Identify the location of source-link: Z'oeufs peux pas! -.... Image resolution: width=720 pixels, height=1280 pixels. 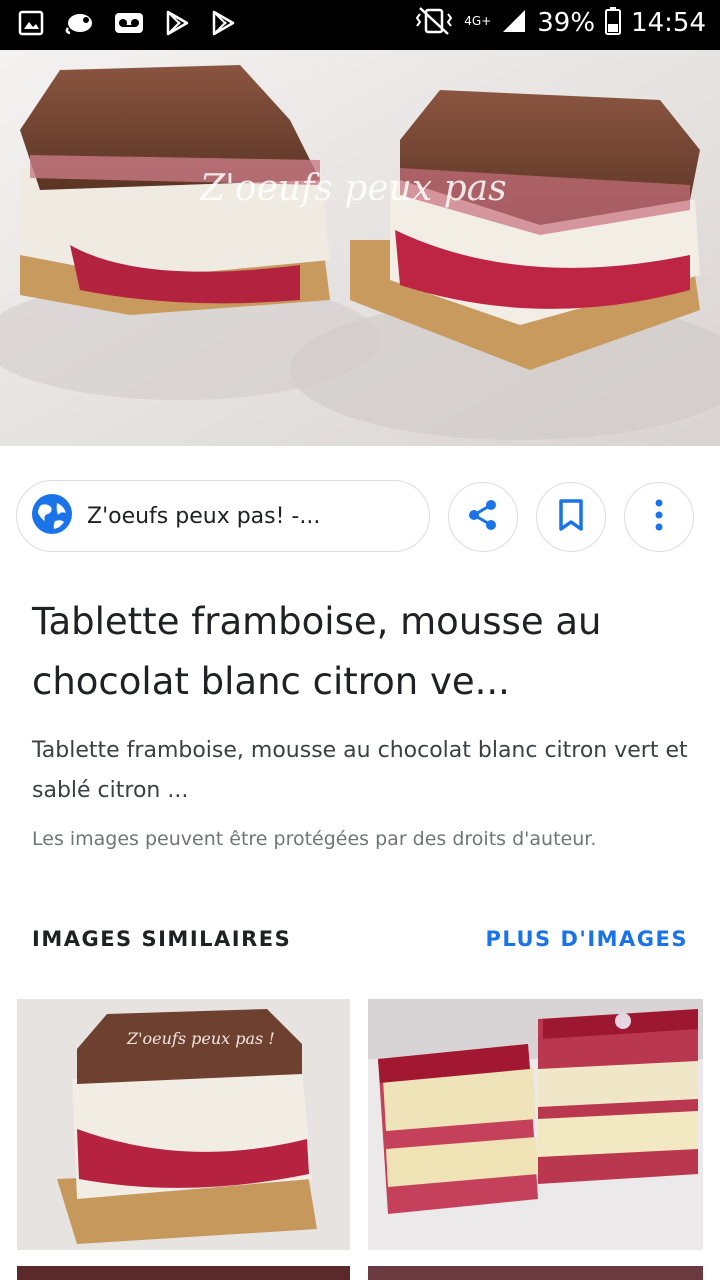
(223, 516).